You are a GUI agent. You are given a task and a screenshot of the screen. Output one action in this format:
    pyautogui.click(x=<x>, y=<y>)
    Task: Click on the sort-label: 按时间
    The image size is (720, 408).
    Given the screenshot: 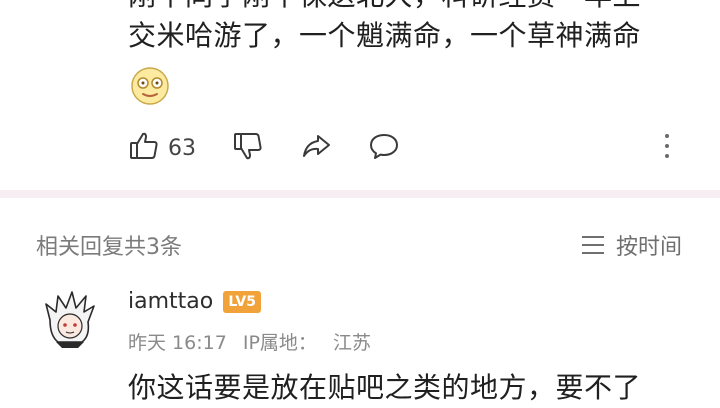 What is the action you would take?
    pyautogui.click(x=649, y=247)
    